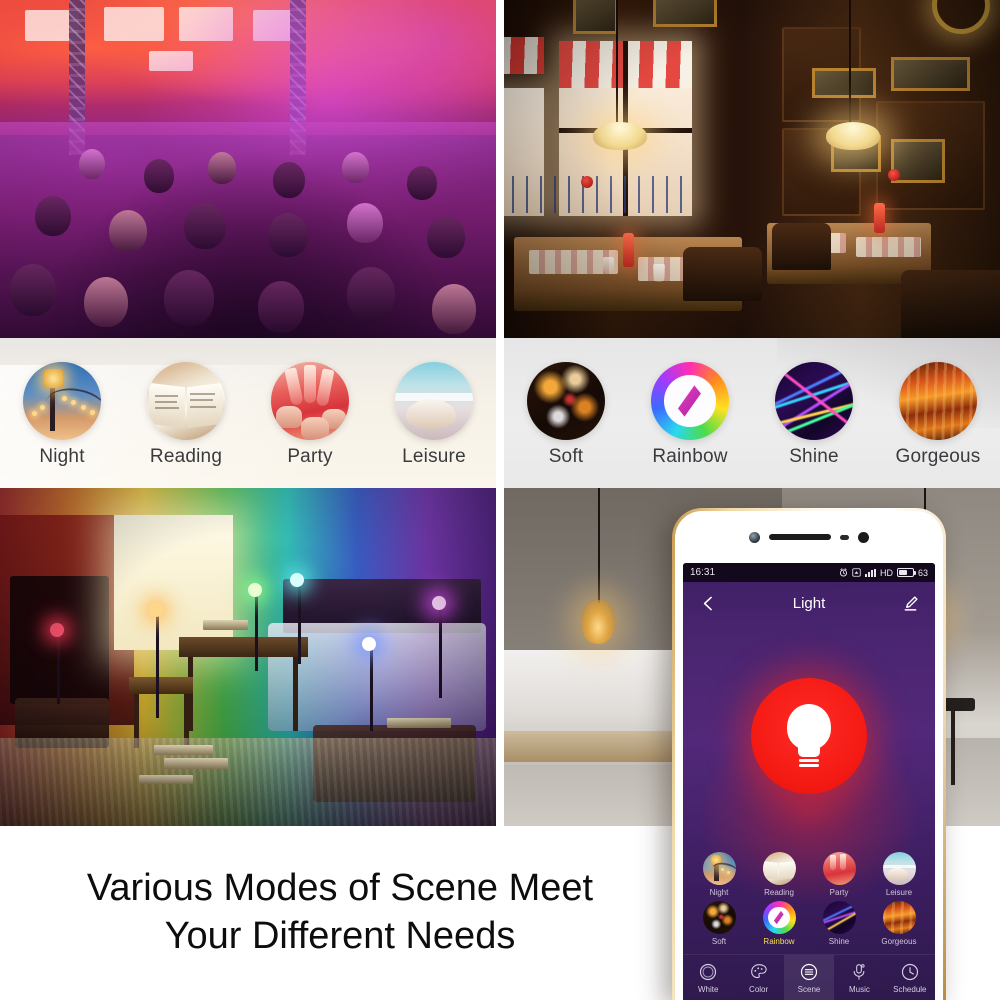  I want to click on scene-item-night: Night, so click(62, 413).